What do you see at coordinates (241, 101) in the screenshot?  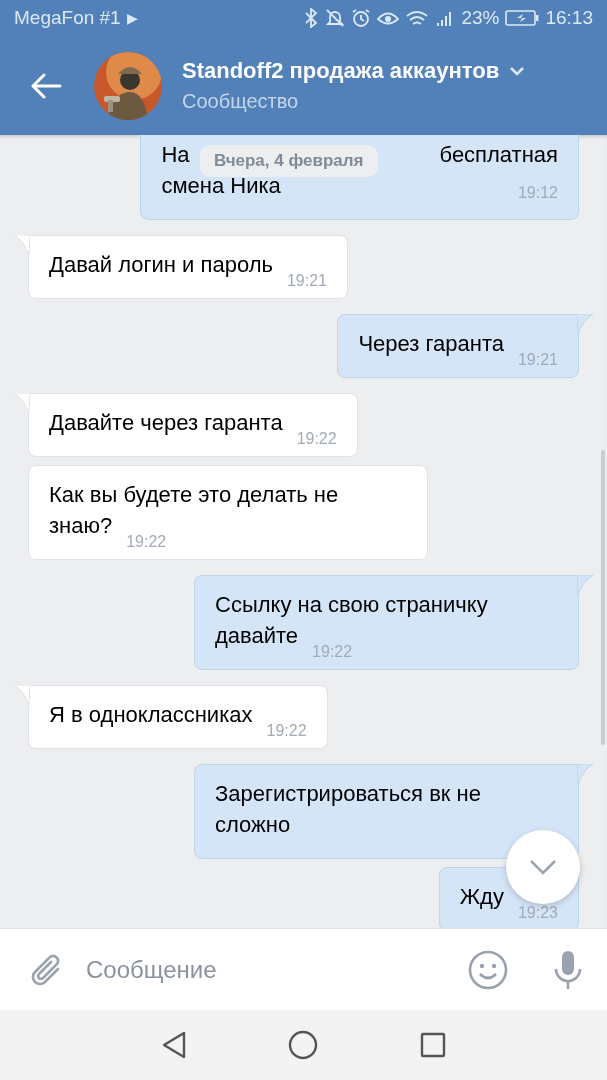 I see `chat-subtitle: Сообщество` at bounding box center [241, 101].